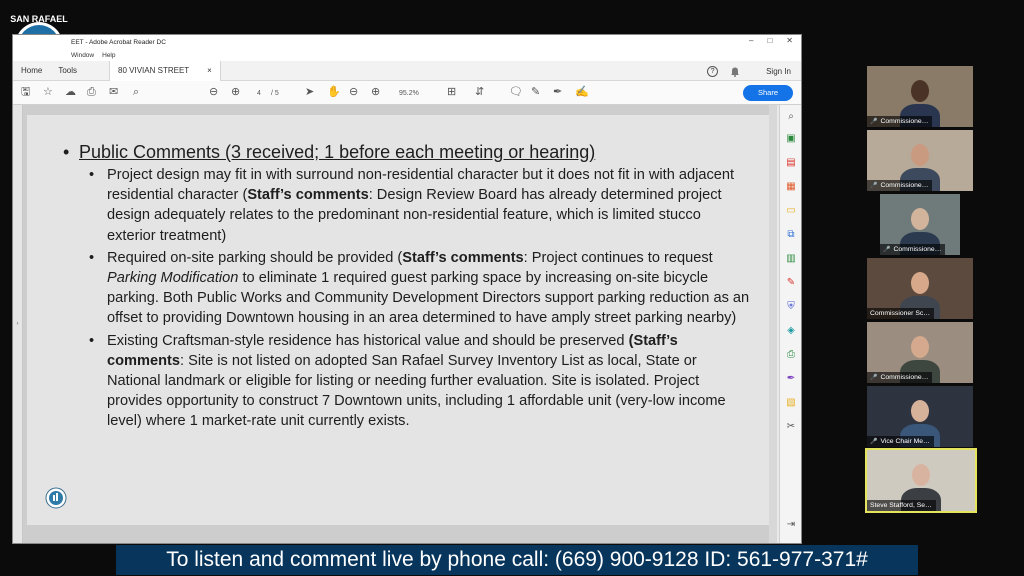  I want to click on window-title: EET - Adobe Acrobat Reader DC, so click(118, 42).